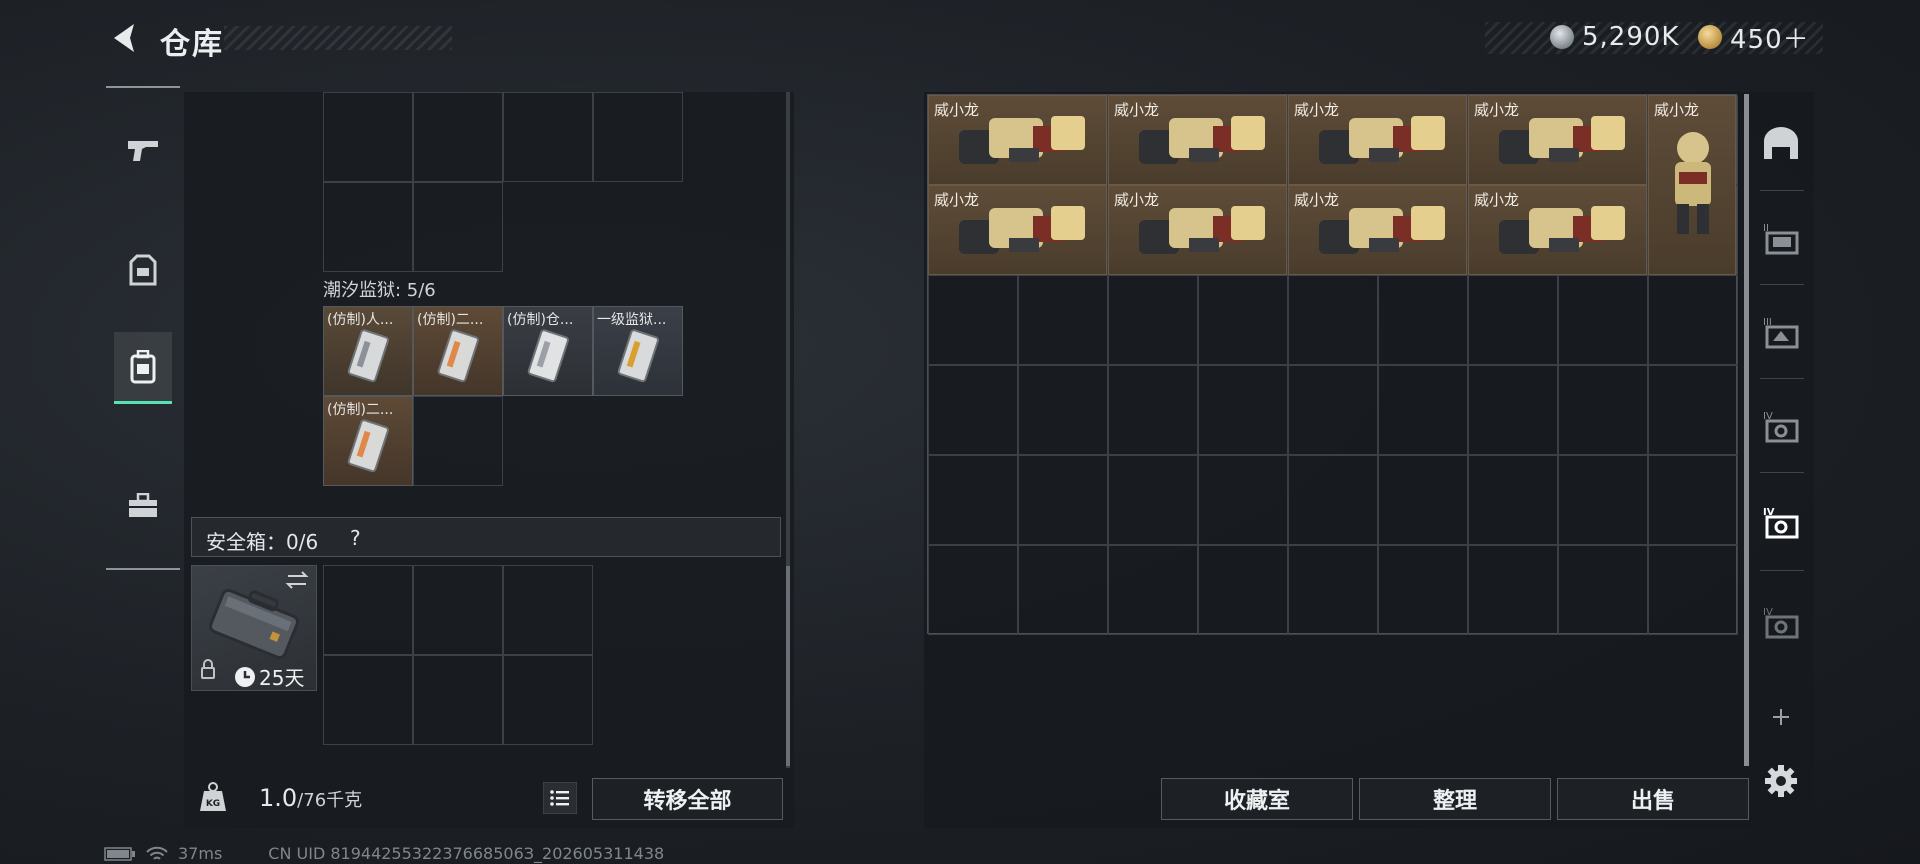  What do you see at coordinates (213, 804) in the screenshot?
I see `svg-text: KG` at bounding box center [213, 804].